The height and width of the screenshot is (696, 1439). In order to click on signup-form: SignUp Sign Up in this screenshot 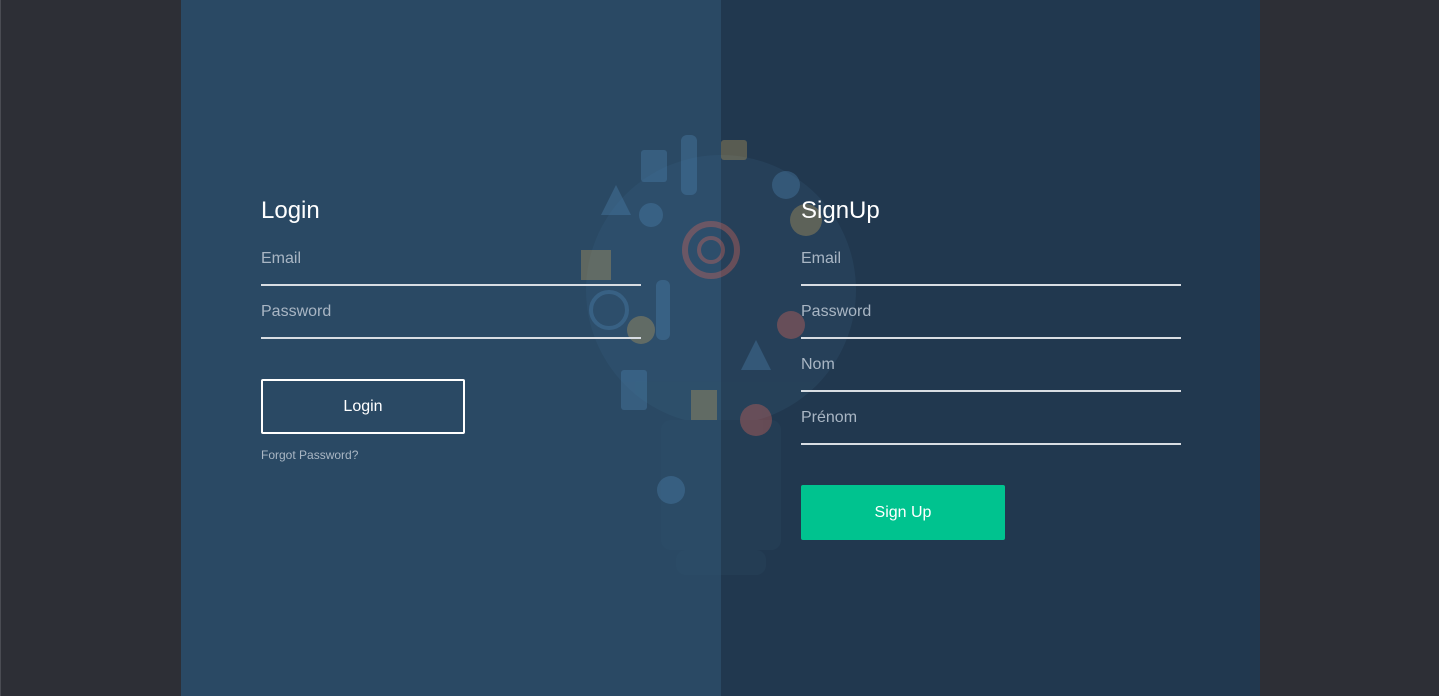, I will do `click(991, 368)`.